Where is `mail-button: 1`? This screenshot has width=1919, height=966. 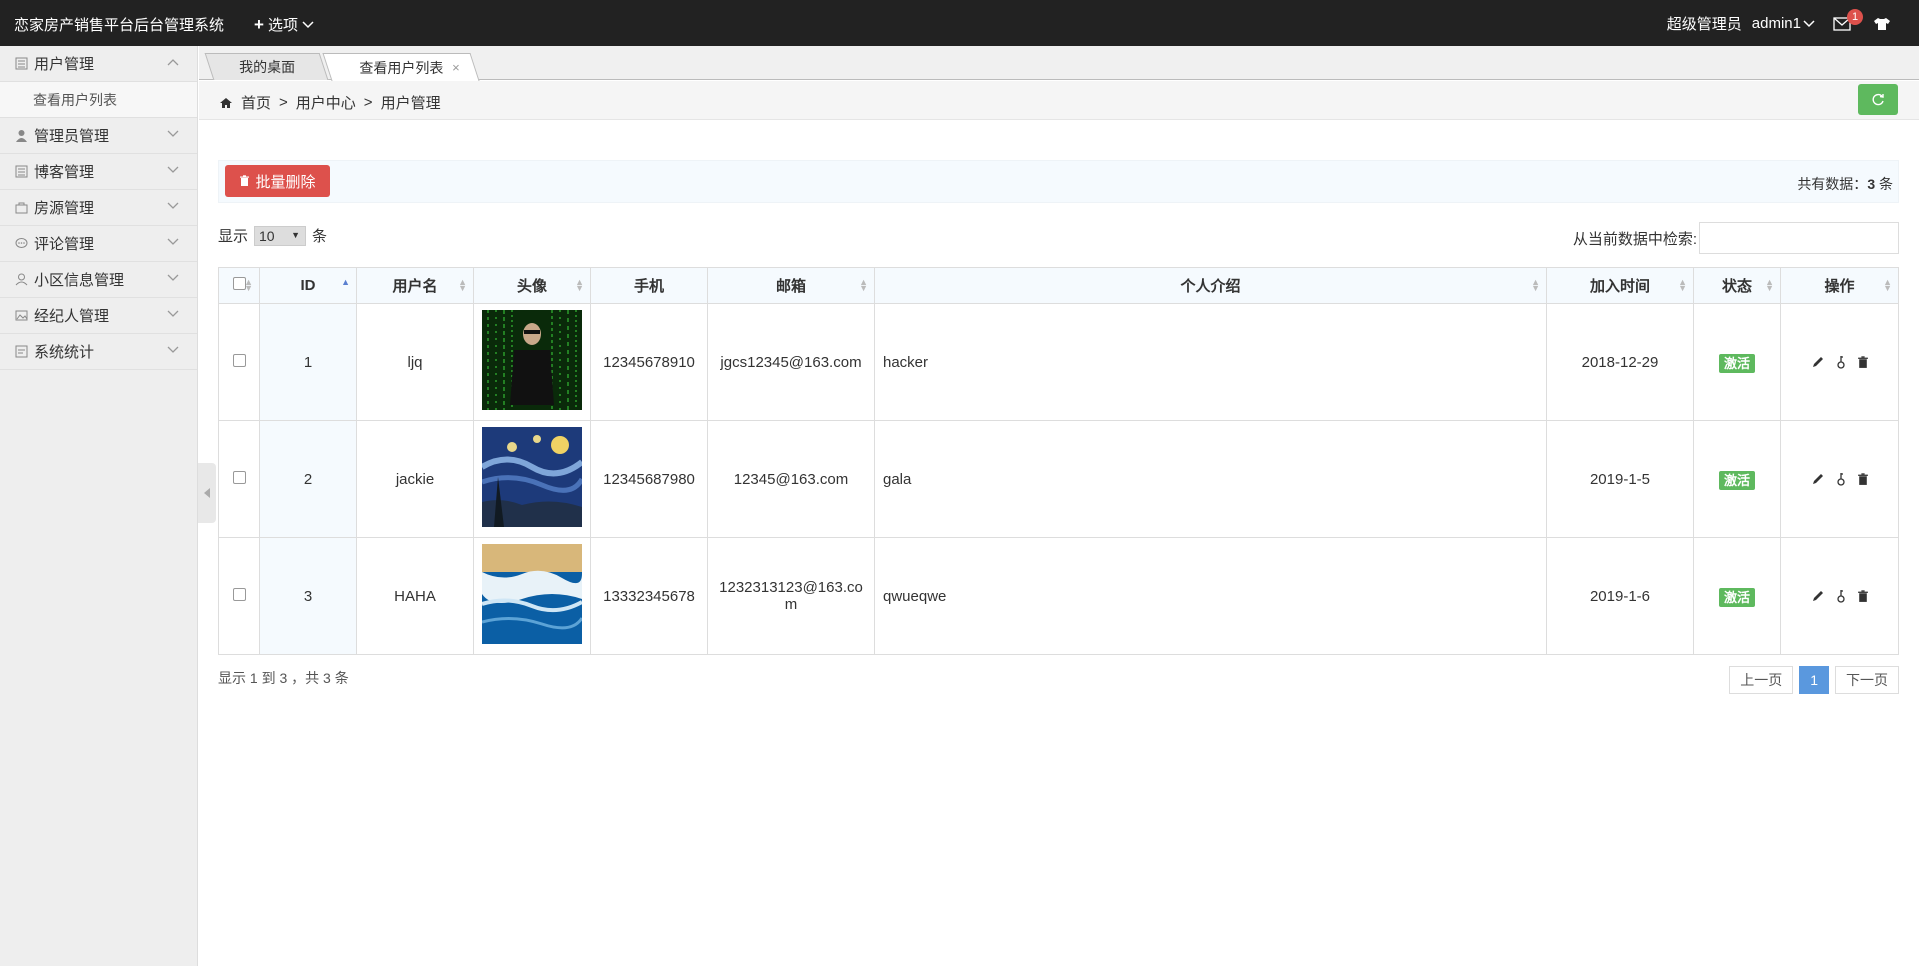
mail-button: 1 is located at coordinates (1848, 19).